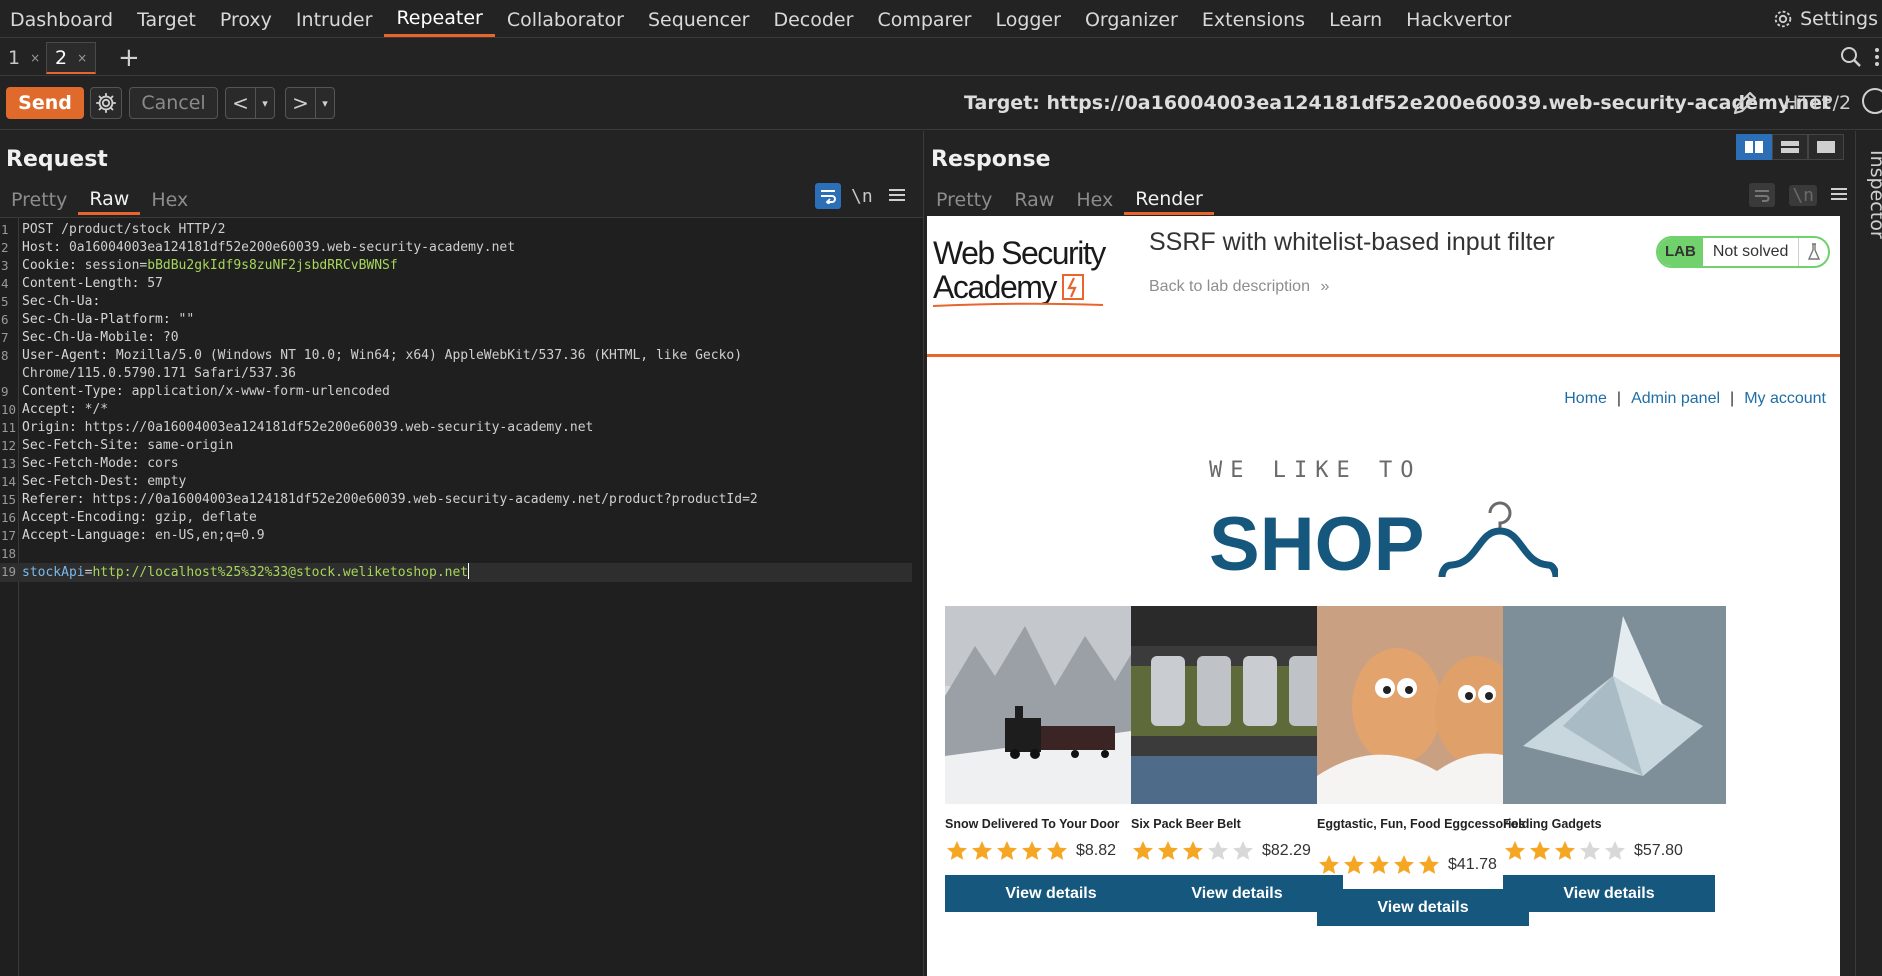 Image resolution: width=1882 pixels, height=976 pixels. What do you see at coordinates (456, 320) in the screenshot?
I see `code-line: 6 Sec-Ch-Ua-Platform: ""` at bounding box center [456, 320].